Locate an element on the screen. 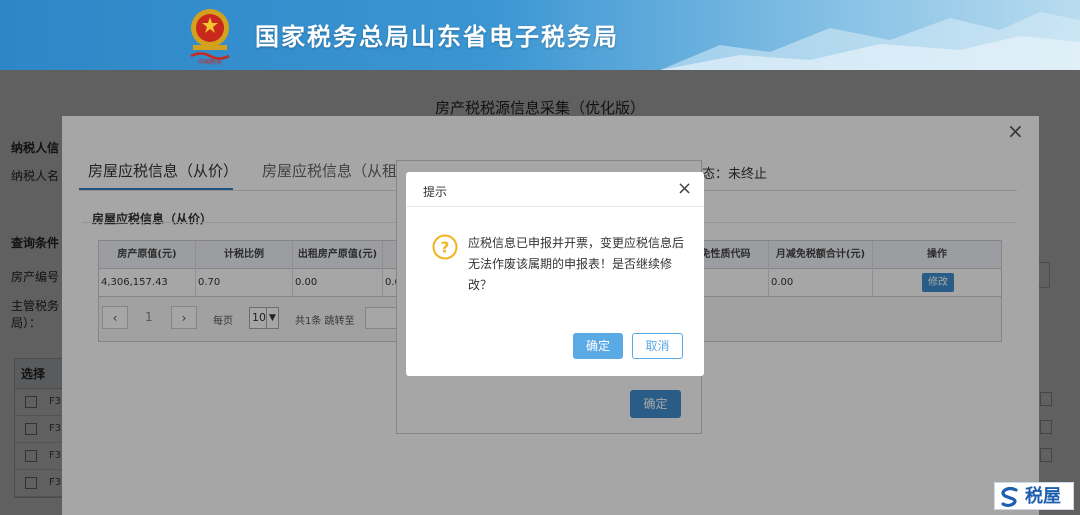 The width and height of the screenshot is (1080, 515). watermark-text: 税屋 is located at coordinates (1043, 496).